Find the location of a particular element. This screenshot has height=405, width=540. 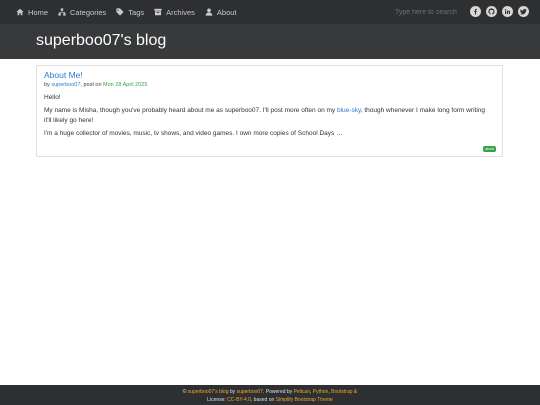

footer-text: & is located at coordinates (355, 392).